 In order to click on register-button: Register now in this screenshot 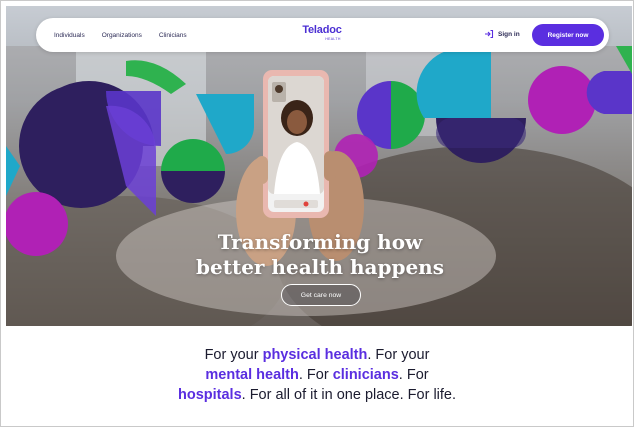, I will do `click(568, 35)`.